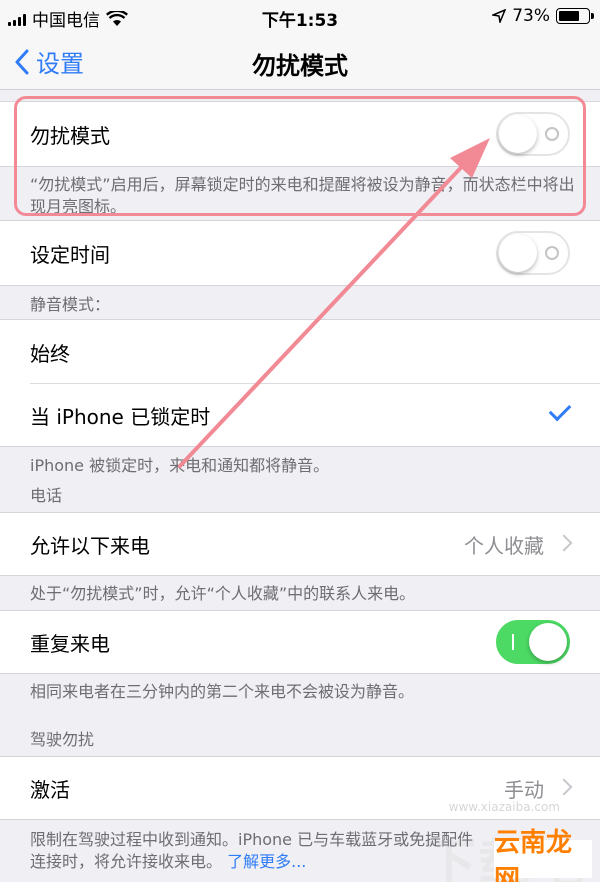 The width and height of the screenshot is (600, 882). Describe the element at coordinates (70, 304) in the screenshot. I see `silence-header: 静音模式：` at that location.